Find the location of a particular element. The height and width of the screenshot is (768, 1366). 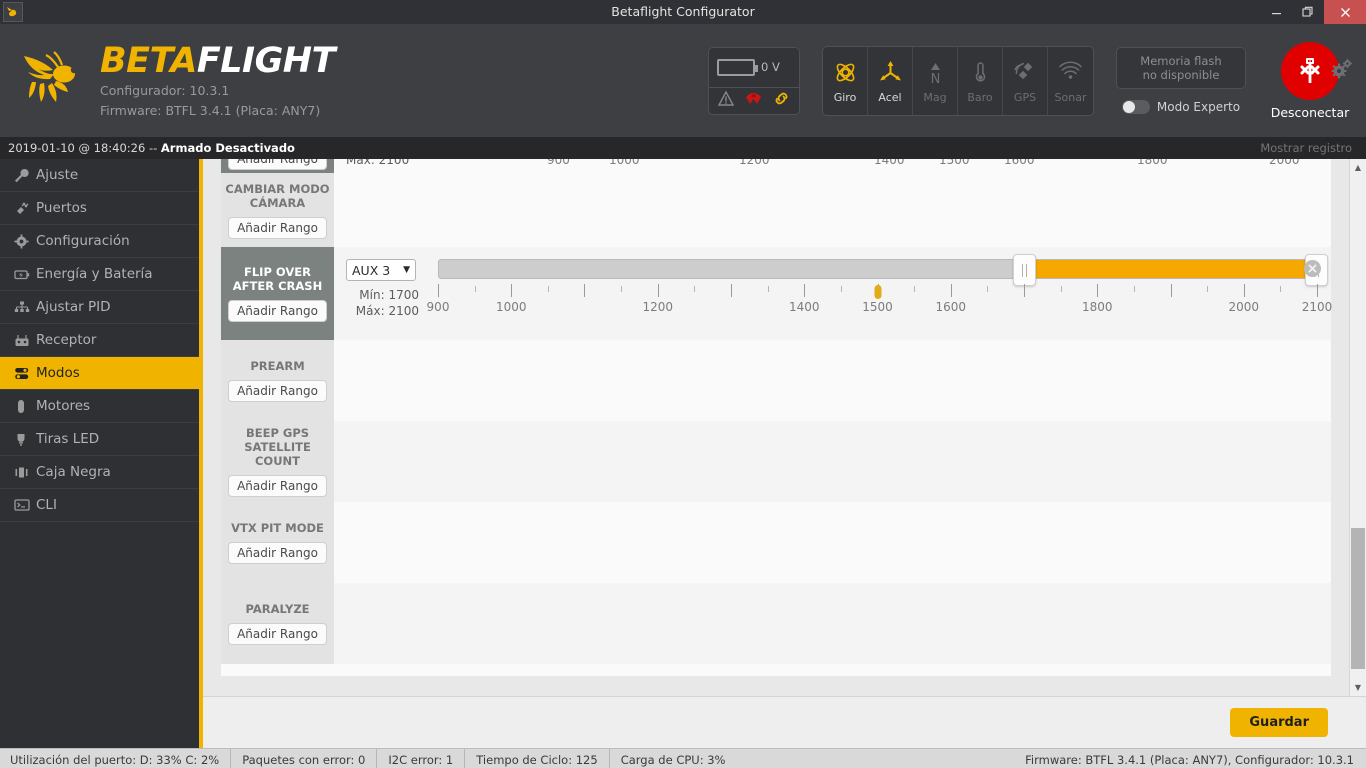

tick-label: 1200 is located at coordinates (658, 307).